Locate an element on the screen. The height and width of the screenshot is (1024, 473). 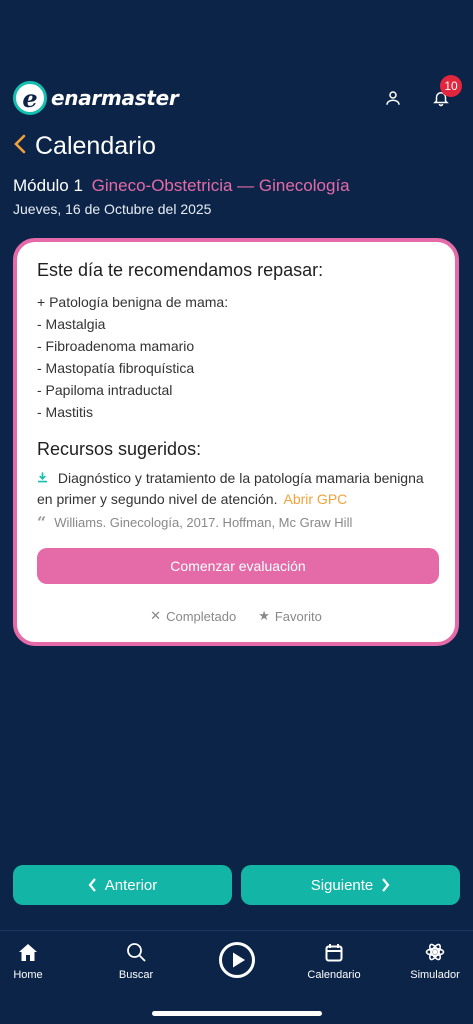
search-icon is located at coordinates (136, 952).